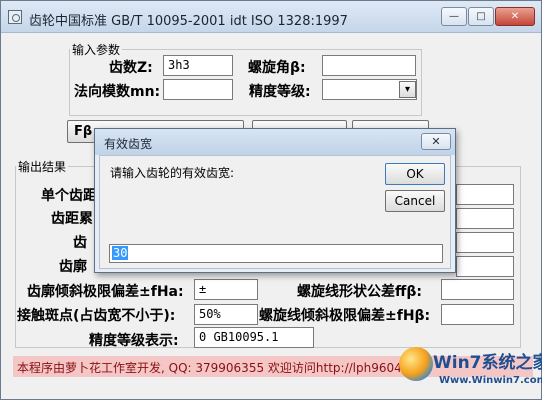  I want to click on cumulative-pitch-value, so click(485, 218).